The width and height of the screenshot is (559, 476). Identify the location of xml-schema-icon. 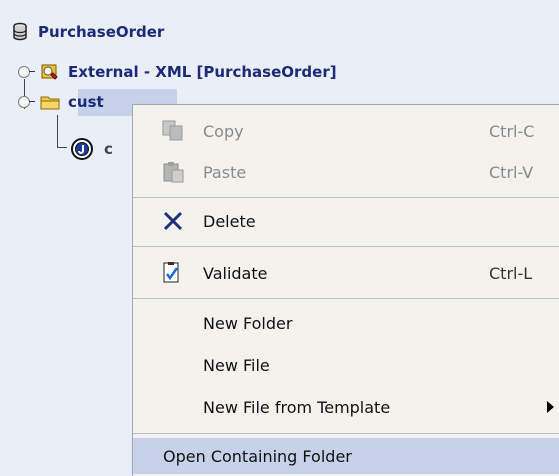
(50, 72).